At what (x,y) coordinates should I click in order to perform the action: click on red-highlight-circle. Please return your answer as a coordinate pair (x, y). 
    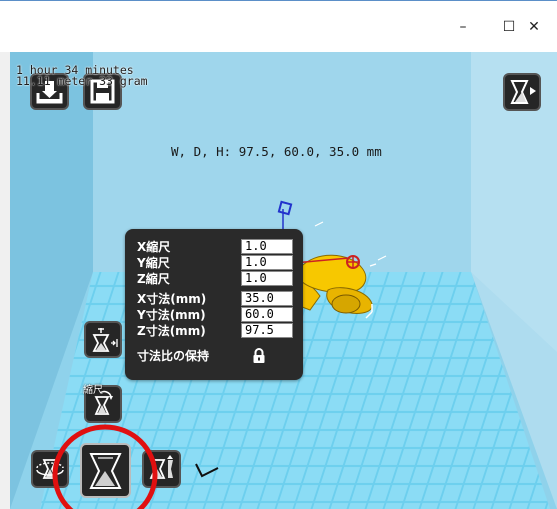
    Looking at the image, I should click on (105, 466).